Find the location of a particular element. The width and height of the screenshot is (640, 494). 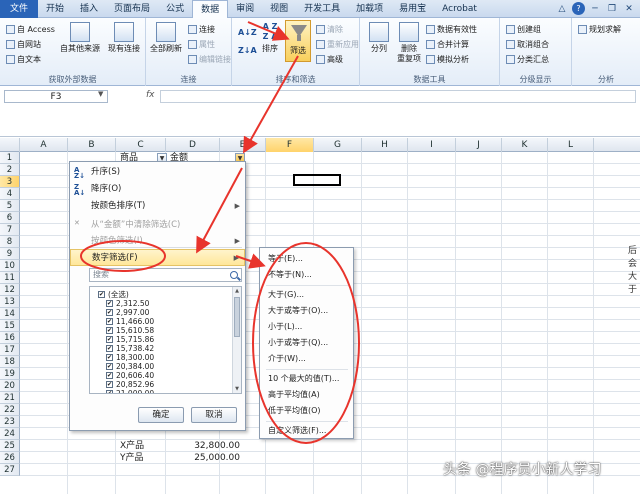

advanced-button: 高级 is located at coordinates (329, 59).